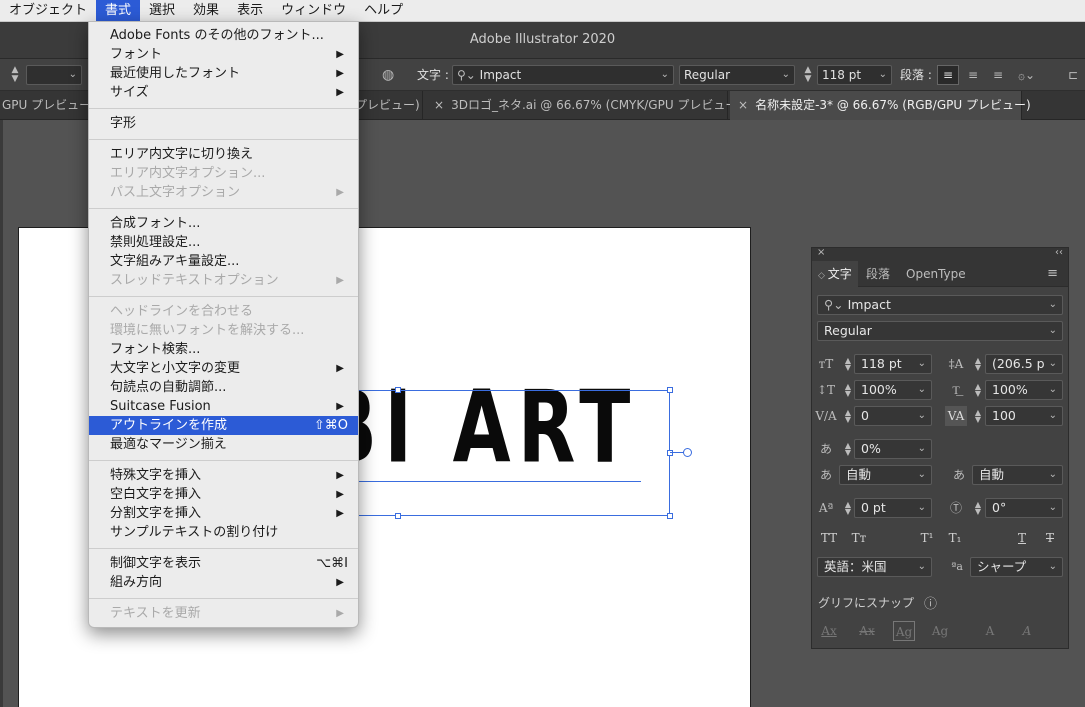 This screenshot has width=1085, height=707. I want to click on menu-select: 選択, so click(162, 11).